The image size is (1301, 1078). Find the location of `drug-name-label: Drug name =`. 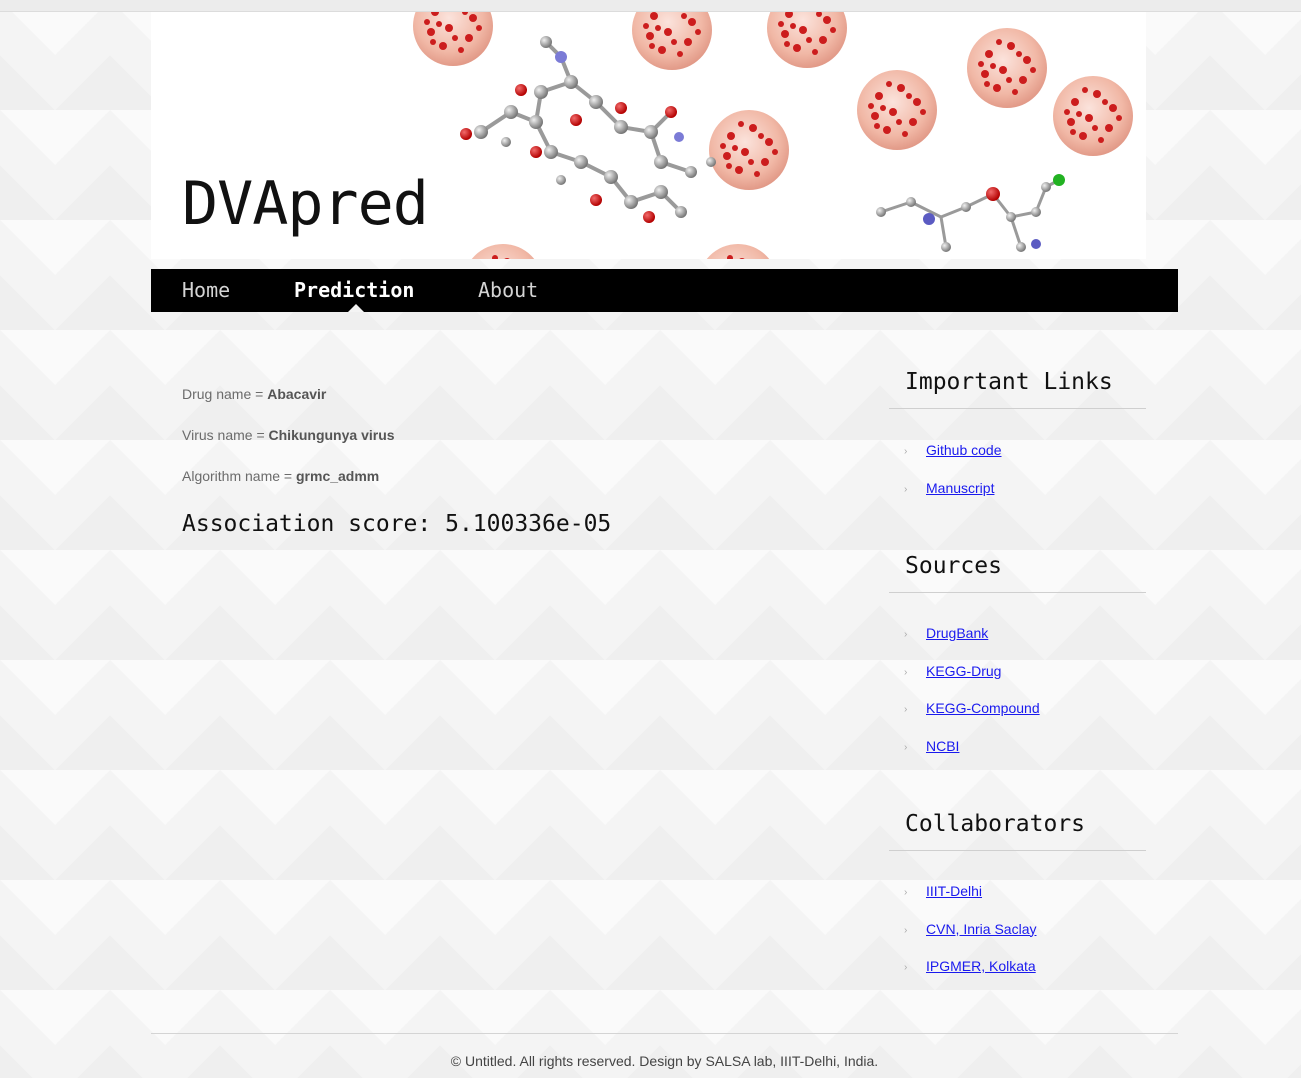

drug-name-label: Drug name = is located at coordinates (225, 394).